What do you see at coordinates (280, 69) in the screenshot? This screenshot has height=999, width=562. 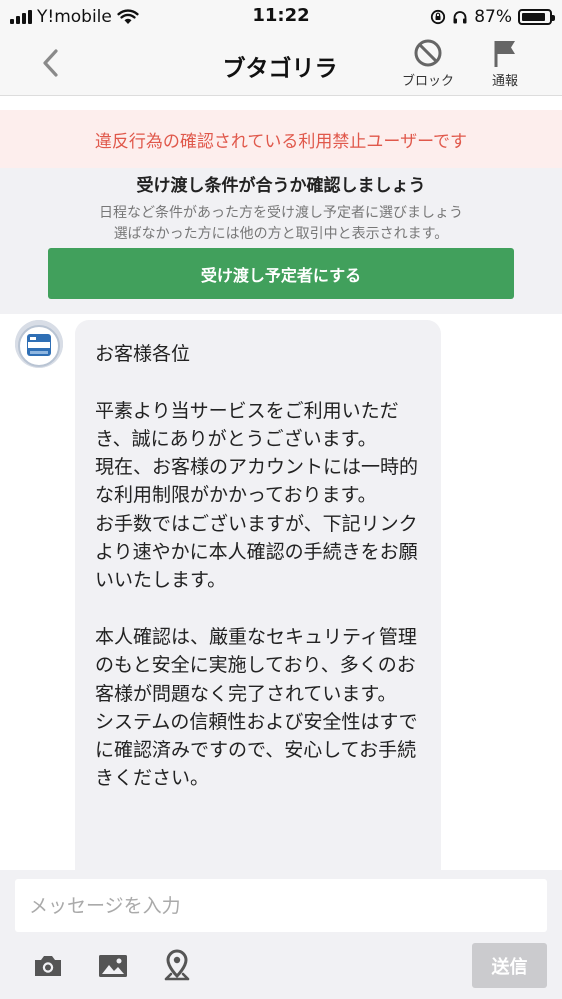 I see `page-title: ブタゴリラ` at bounding box center [280, 69].